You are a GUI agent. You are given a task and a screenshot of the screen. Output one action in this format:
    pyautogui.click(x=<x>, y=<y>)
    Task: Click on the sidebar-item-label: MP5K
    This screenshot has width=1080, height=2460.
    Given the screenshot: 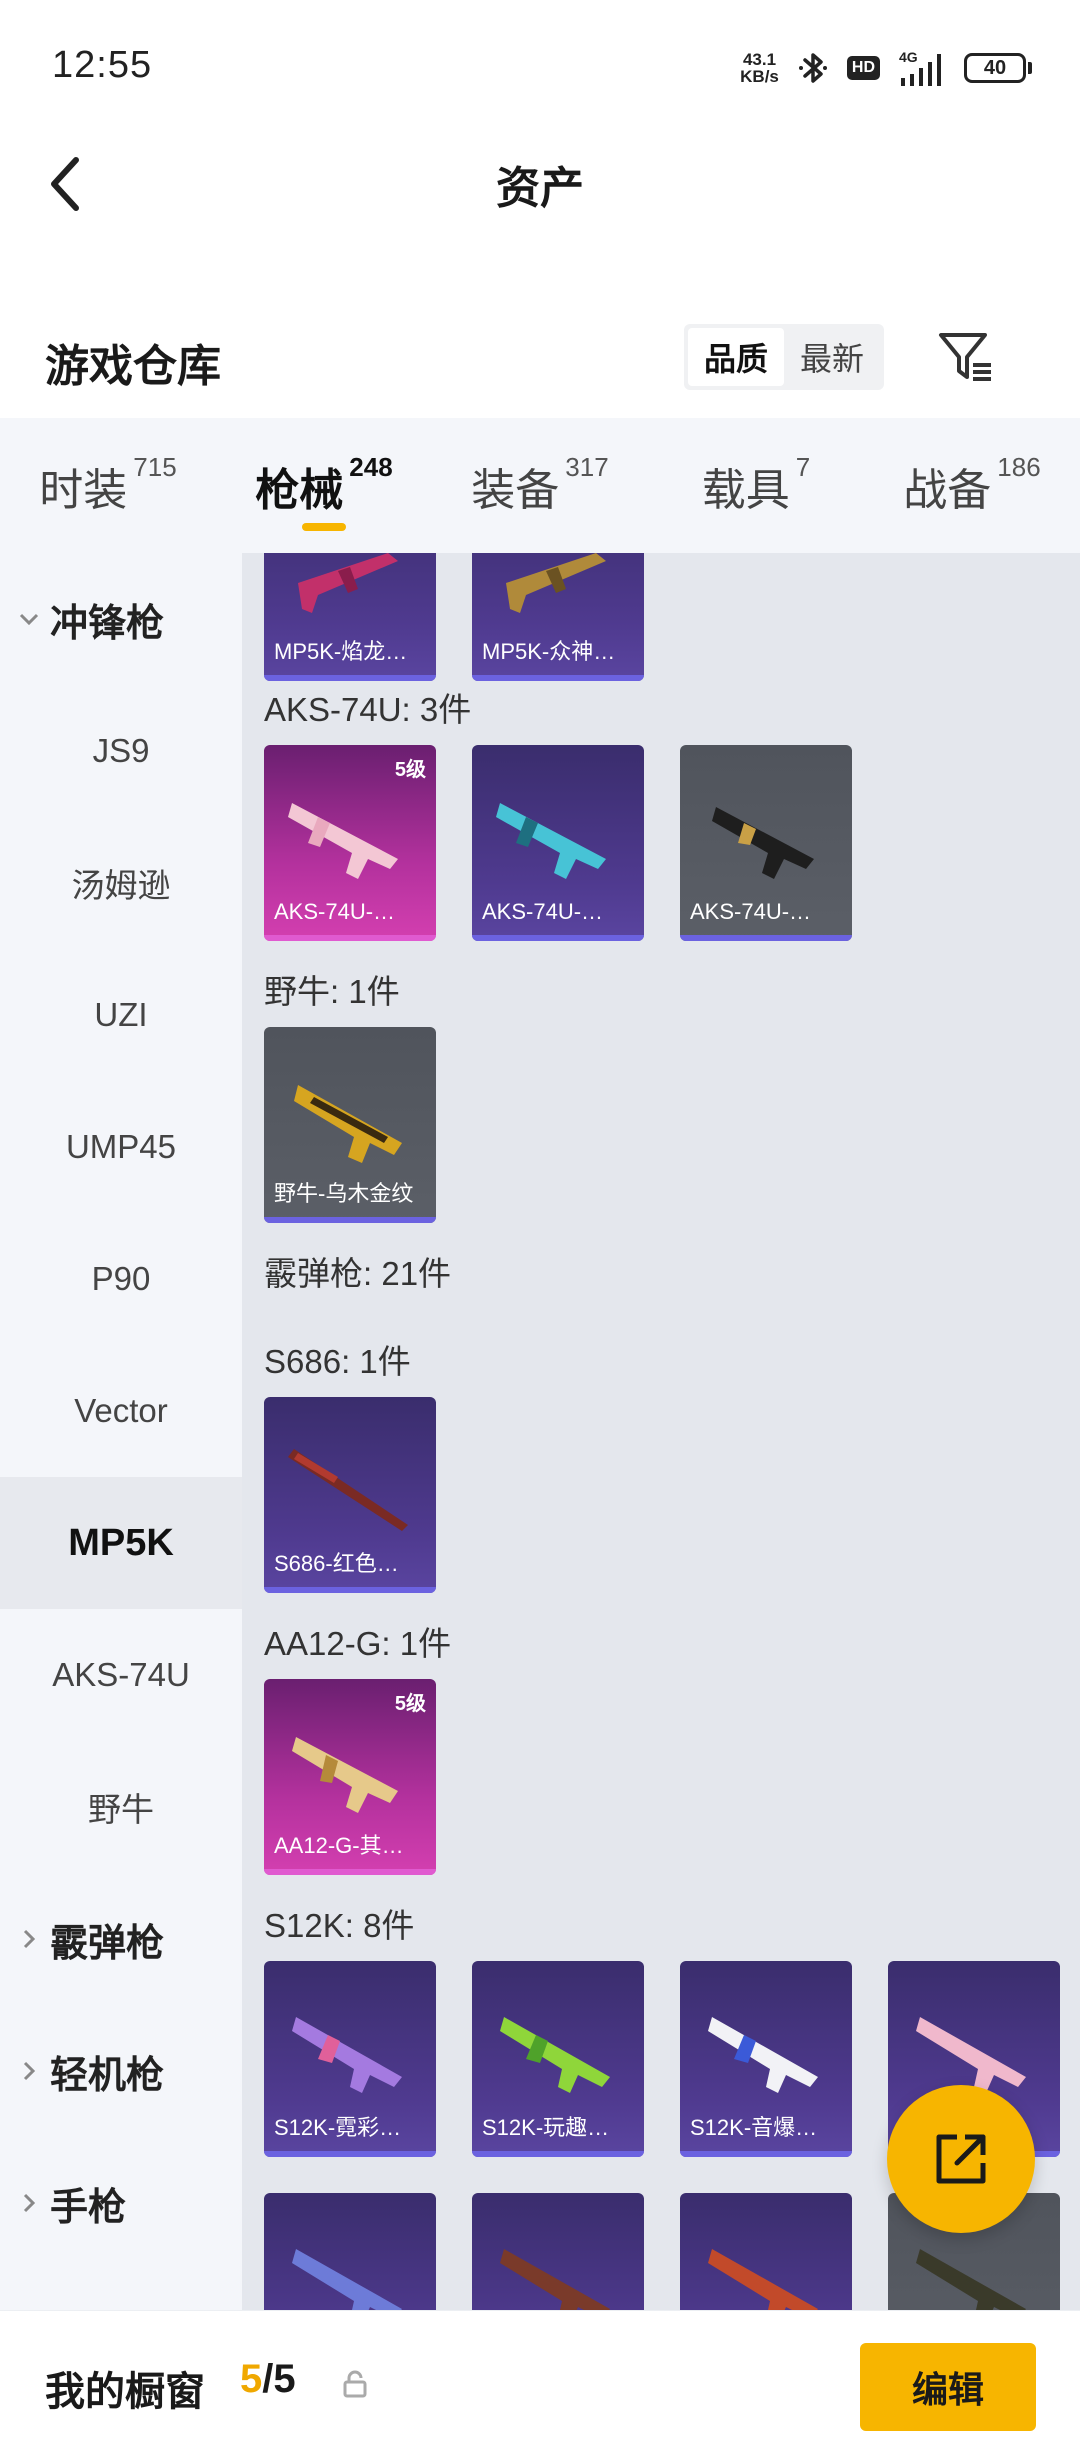 What is the action you would take?
    pyautogui.click(x=121, y=1542)
    